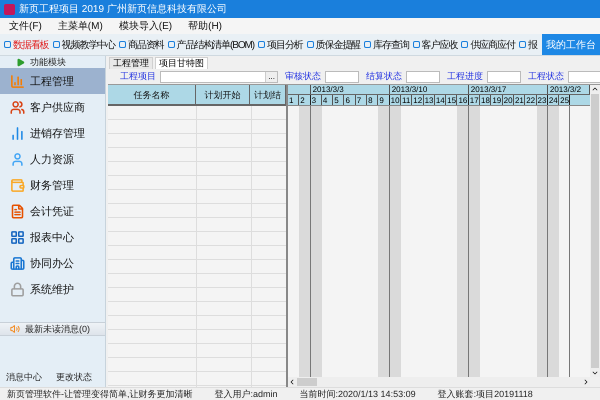 The width and height of the screenshot is (600, 400). Describe the element at coordinates (358, 394) in the screenshot. I see `status-text: 当前时间:2020/1/13 14:53:09` at that location.